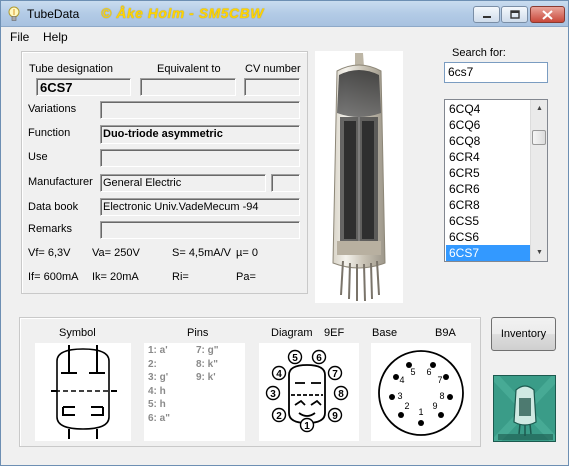  I want to click on close-icon, so click(547, 14).